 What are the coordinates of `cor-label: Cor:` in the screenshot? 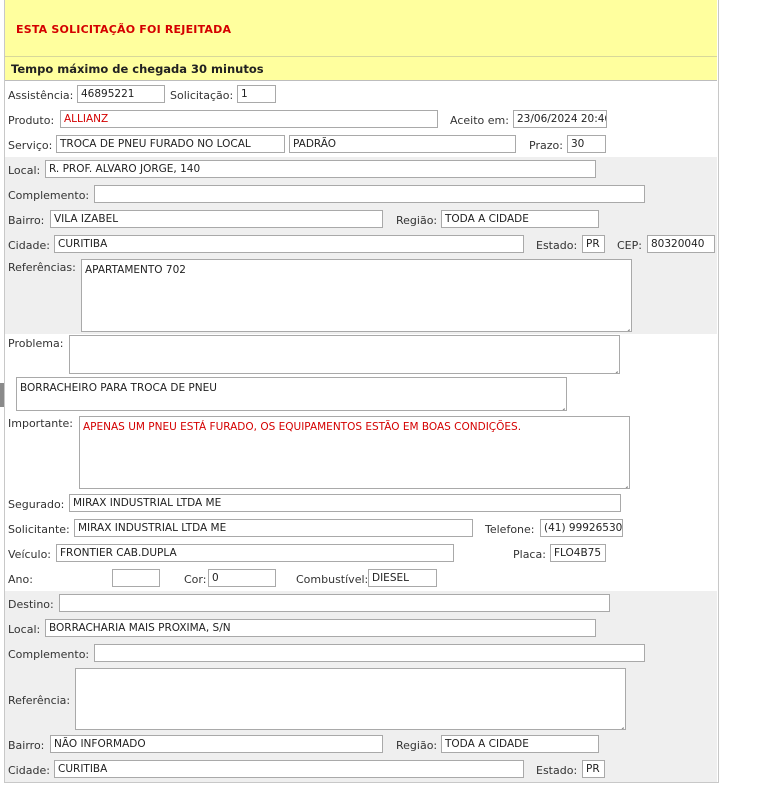 It's located at (195, 579).